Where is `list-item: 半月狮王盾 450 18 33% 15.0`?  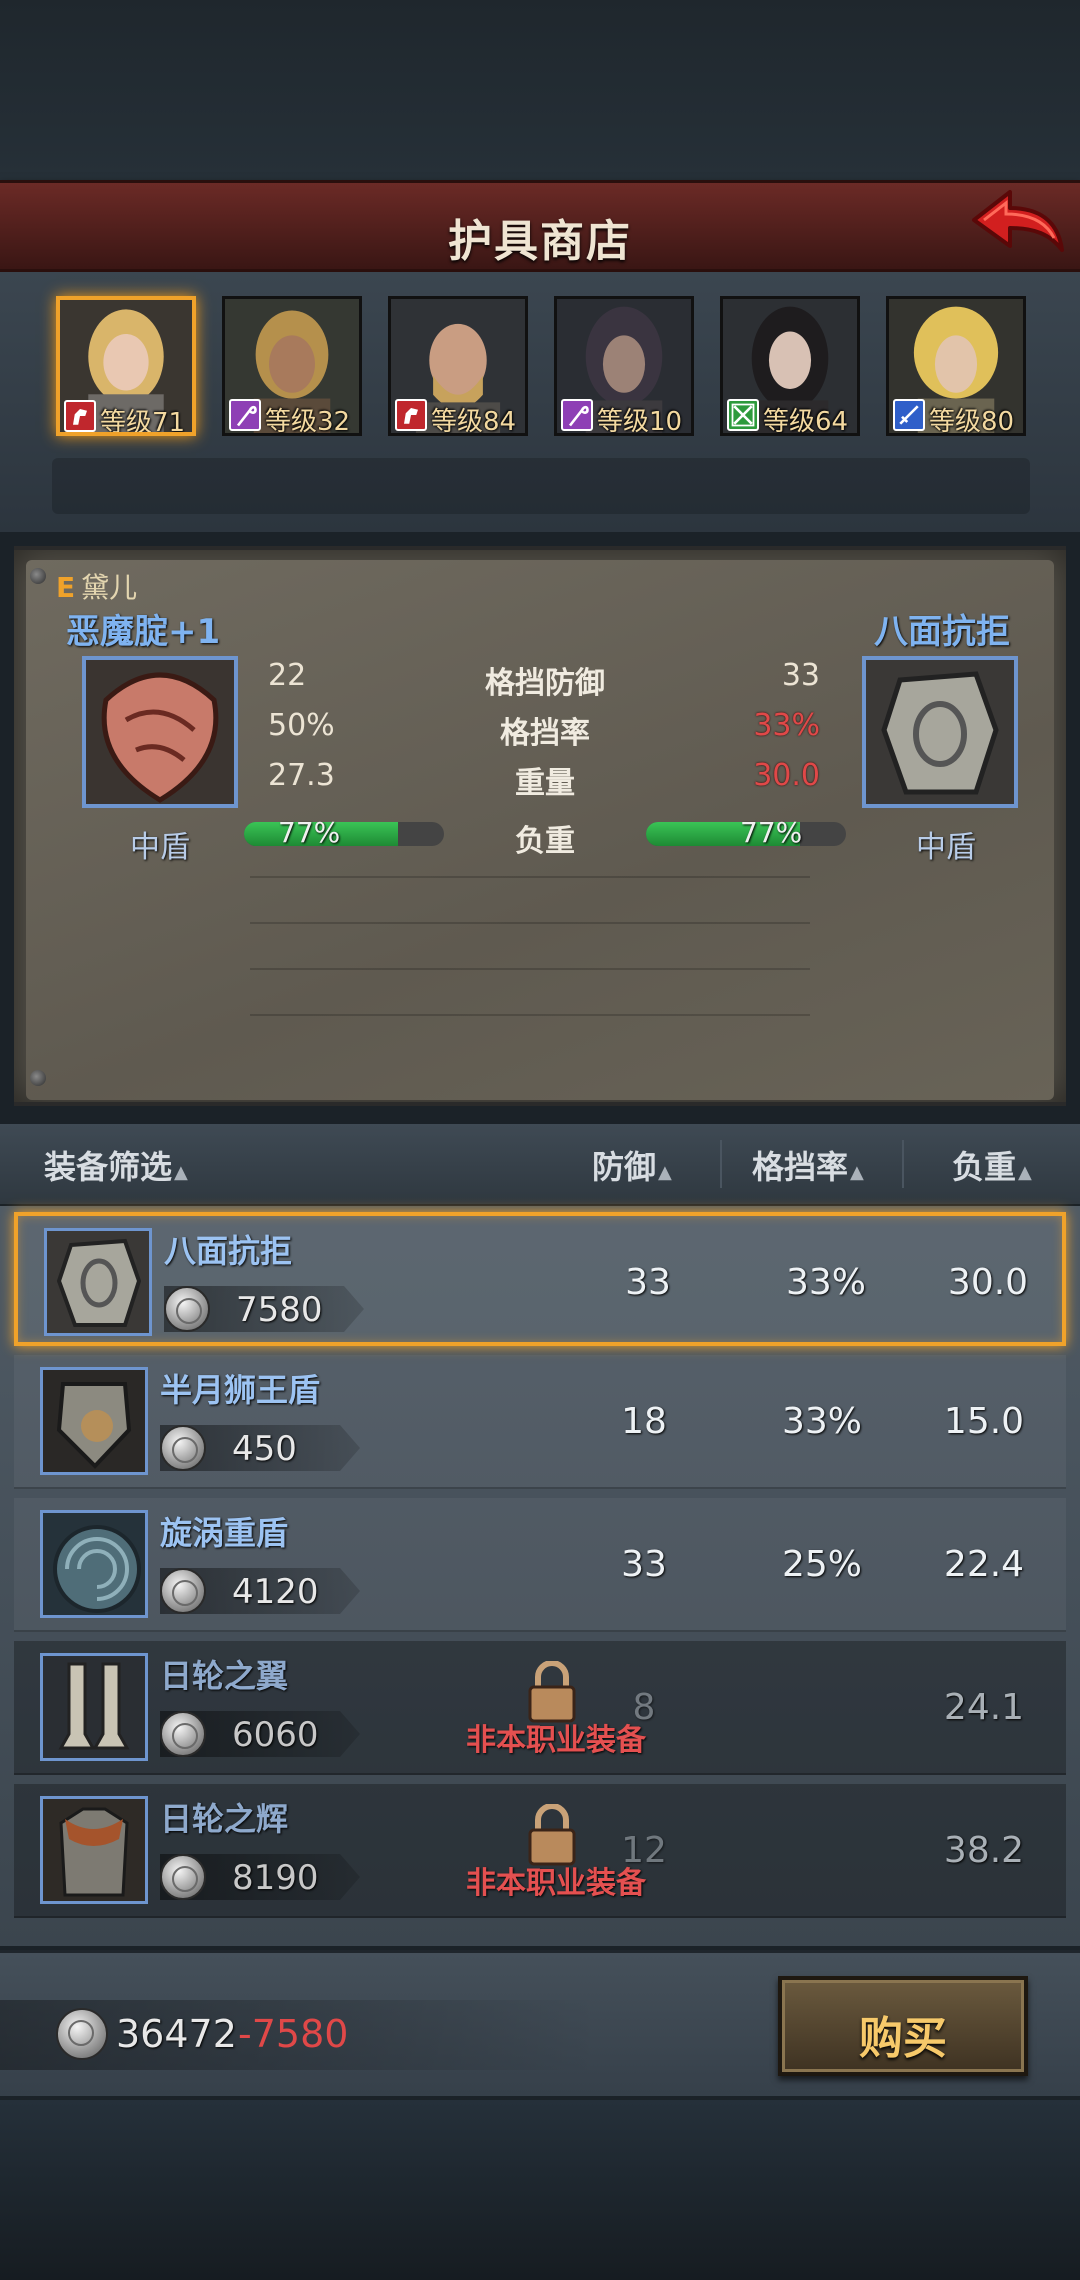 list-item: 半月狮王盾 450 18 33% 15.0 is located at coordinates (540, 1422).